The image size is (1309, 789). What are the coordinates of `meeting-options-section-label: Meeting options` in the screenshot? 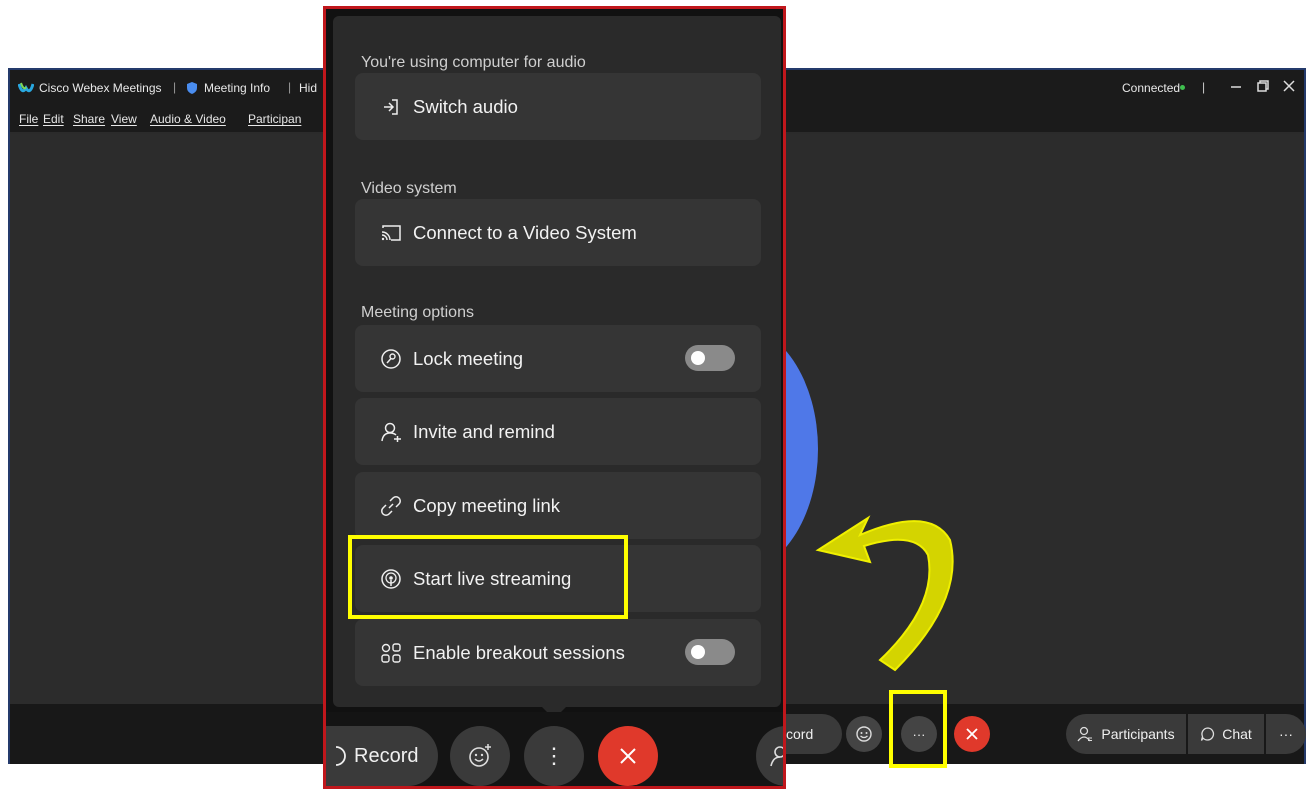 It's located at (417, 312).